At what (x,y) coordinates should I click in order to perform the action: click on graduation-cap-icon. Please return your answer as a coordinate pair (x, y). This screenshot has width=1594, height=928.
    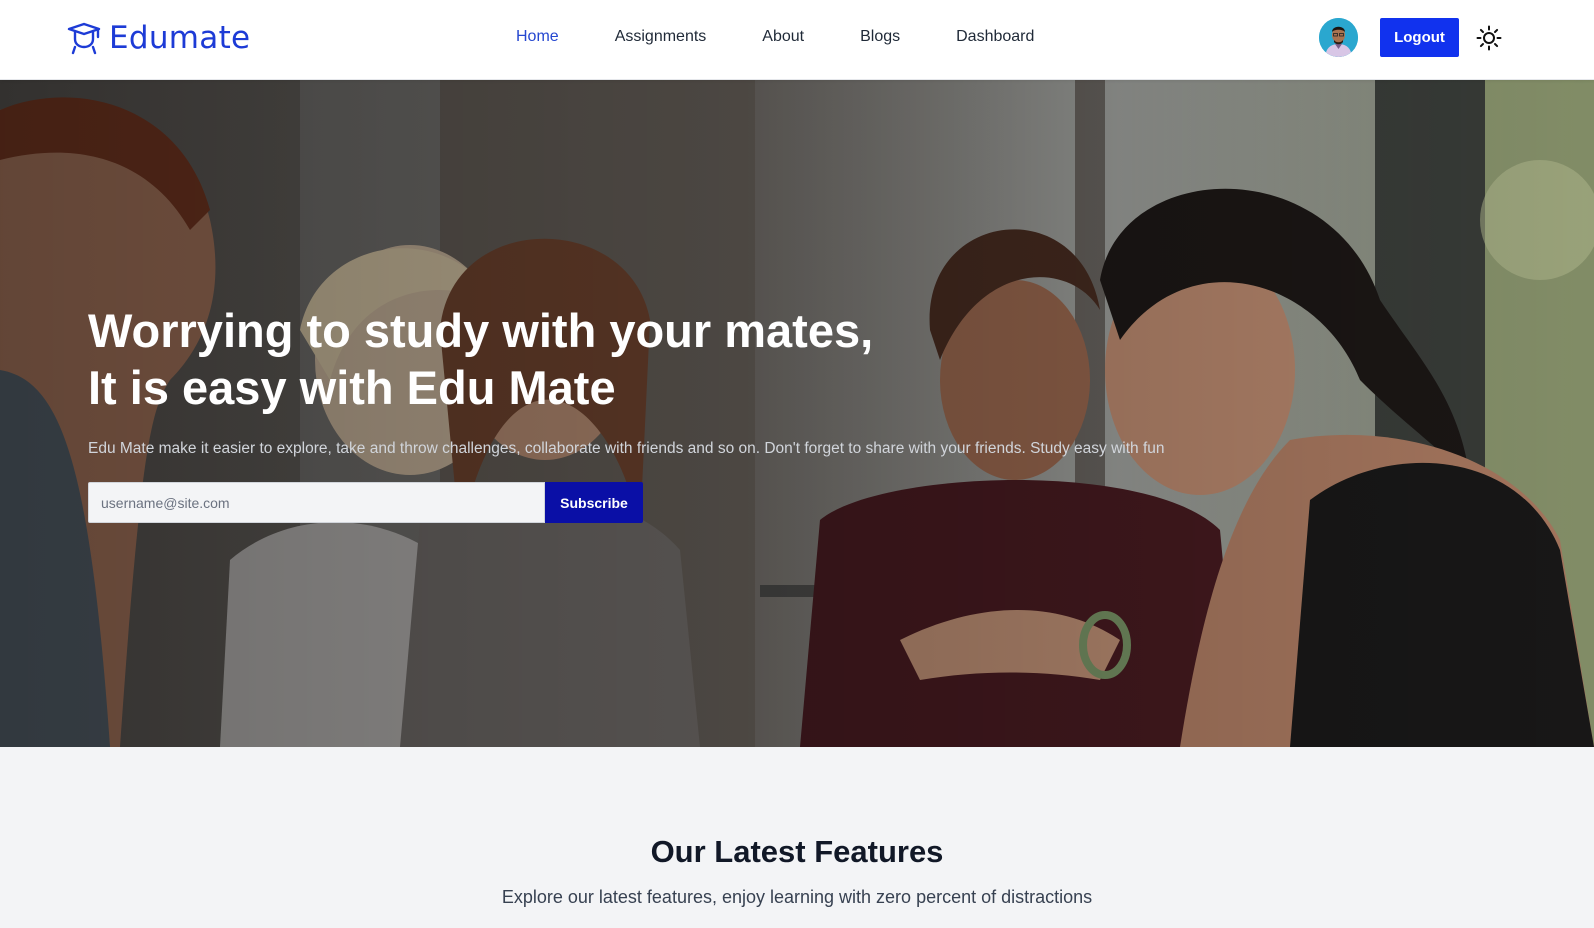
    Looking at the image, I should click on (84, 38).